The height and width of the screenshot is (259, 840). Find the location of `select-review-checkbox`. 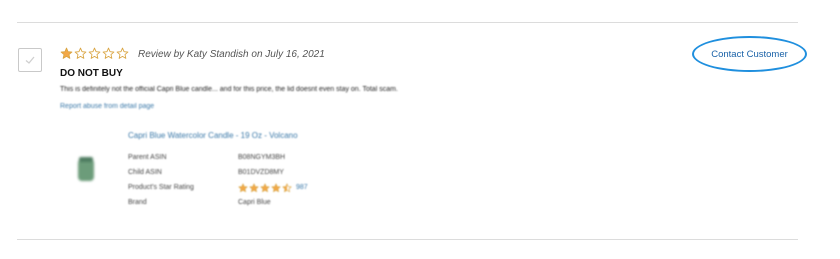

select-review-checkbox is located at coordinates (30, 60).